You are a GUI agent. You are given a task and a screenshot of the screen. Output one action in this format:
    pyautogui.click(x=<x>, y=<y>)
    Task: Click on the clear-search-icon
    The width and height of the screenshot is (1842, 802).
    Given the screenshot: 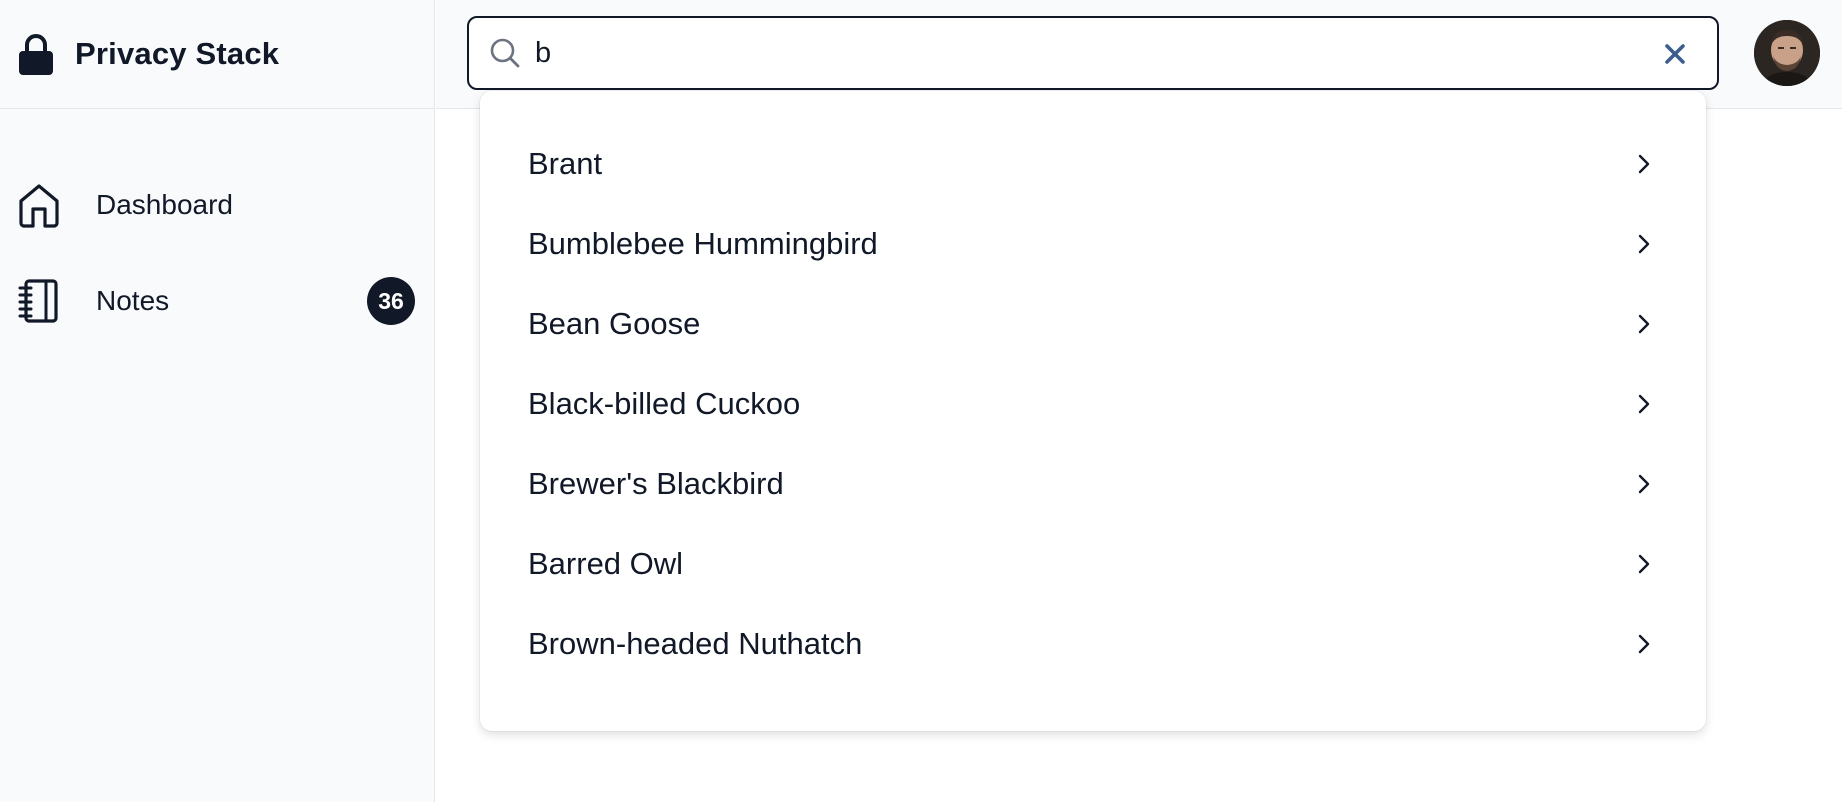 What is the action you would take?
    pyautogui.click(x=1675, y=54)
    